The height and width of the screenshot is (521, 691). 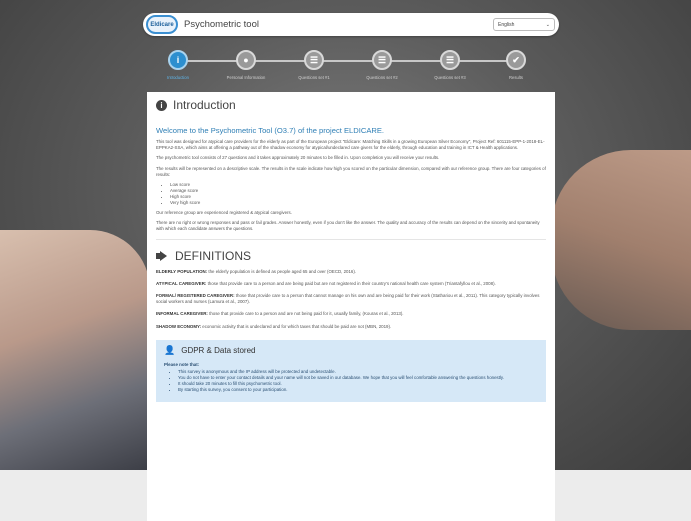 What do you see at coordinates (621, 240) in the screenshot?
I see `background-arm-right` at bounding box center [621, 240].